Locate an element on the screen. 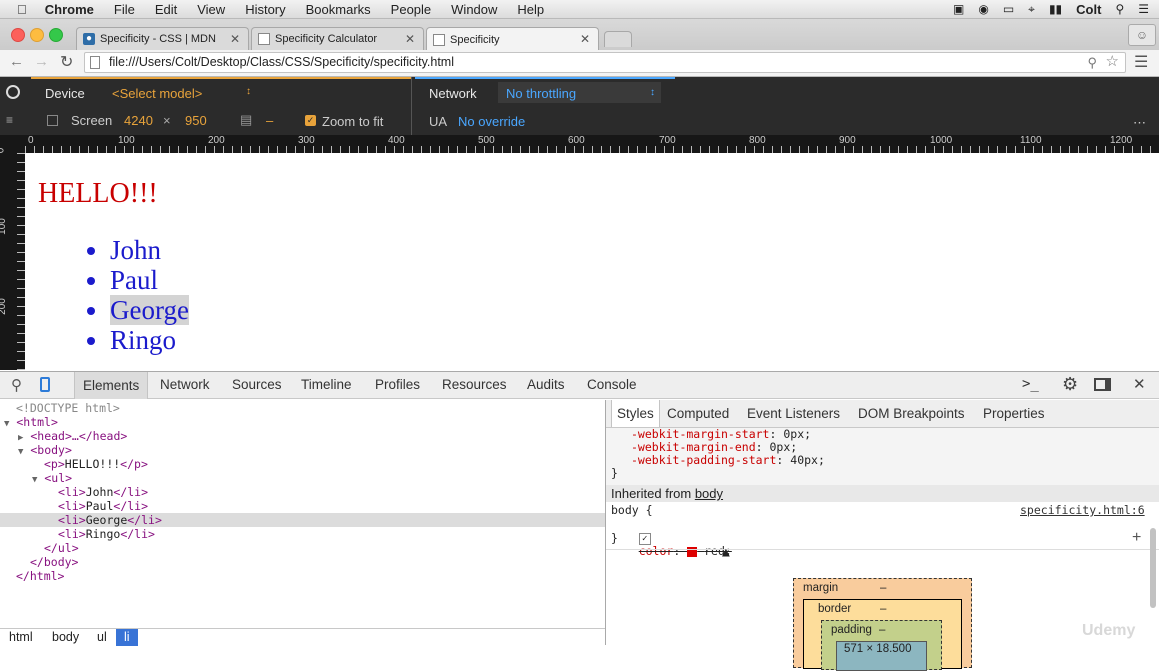 The height and width of the screenshot is (671, 1159). tab-timeline: Timeline is located at coordinates (326, 384).